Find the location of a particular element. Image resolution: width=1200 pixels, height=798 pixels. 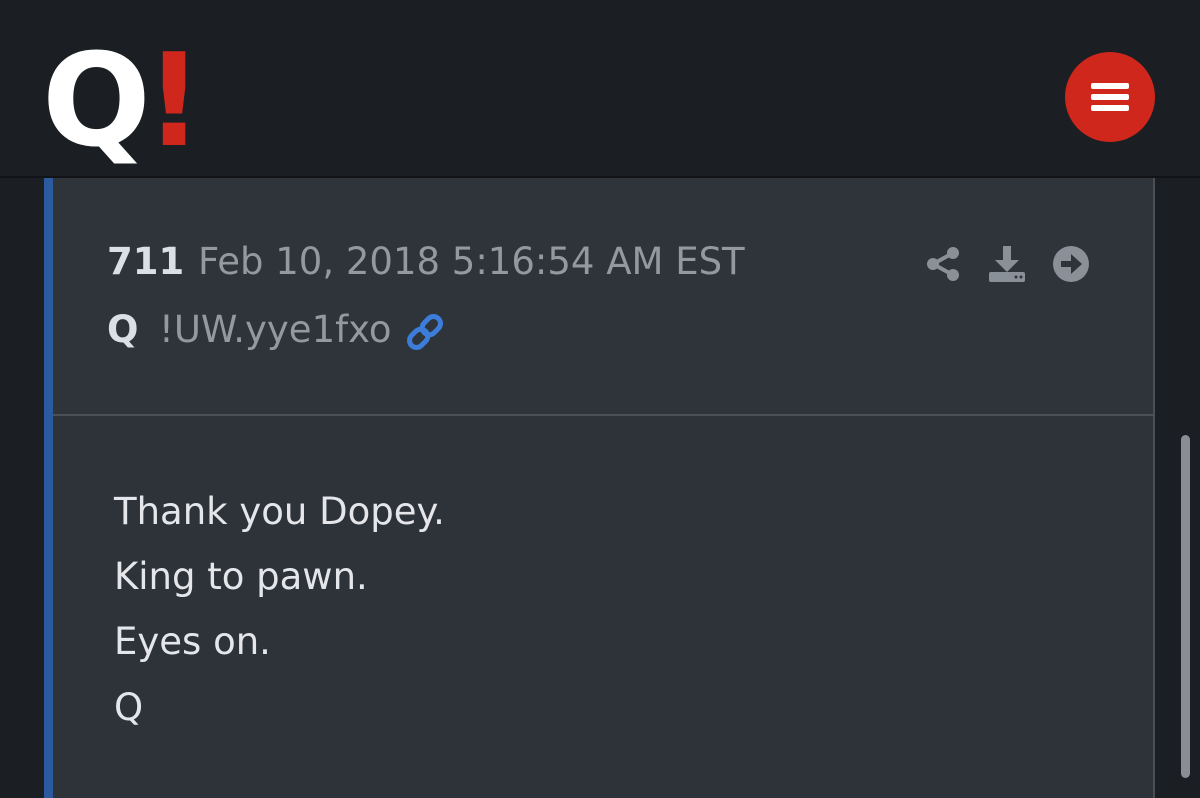

page-gutter is located at coordinates (22, 478).